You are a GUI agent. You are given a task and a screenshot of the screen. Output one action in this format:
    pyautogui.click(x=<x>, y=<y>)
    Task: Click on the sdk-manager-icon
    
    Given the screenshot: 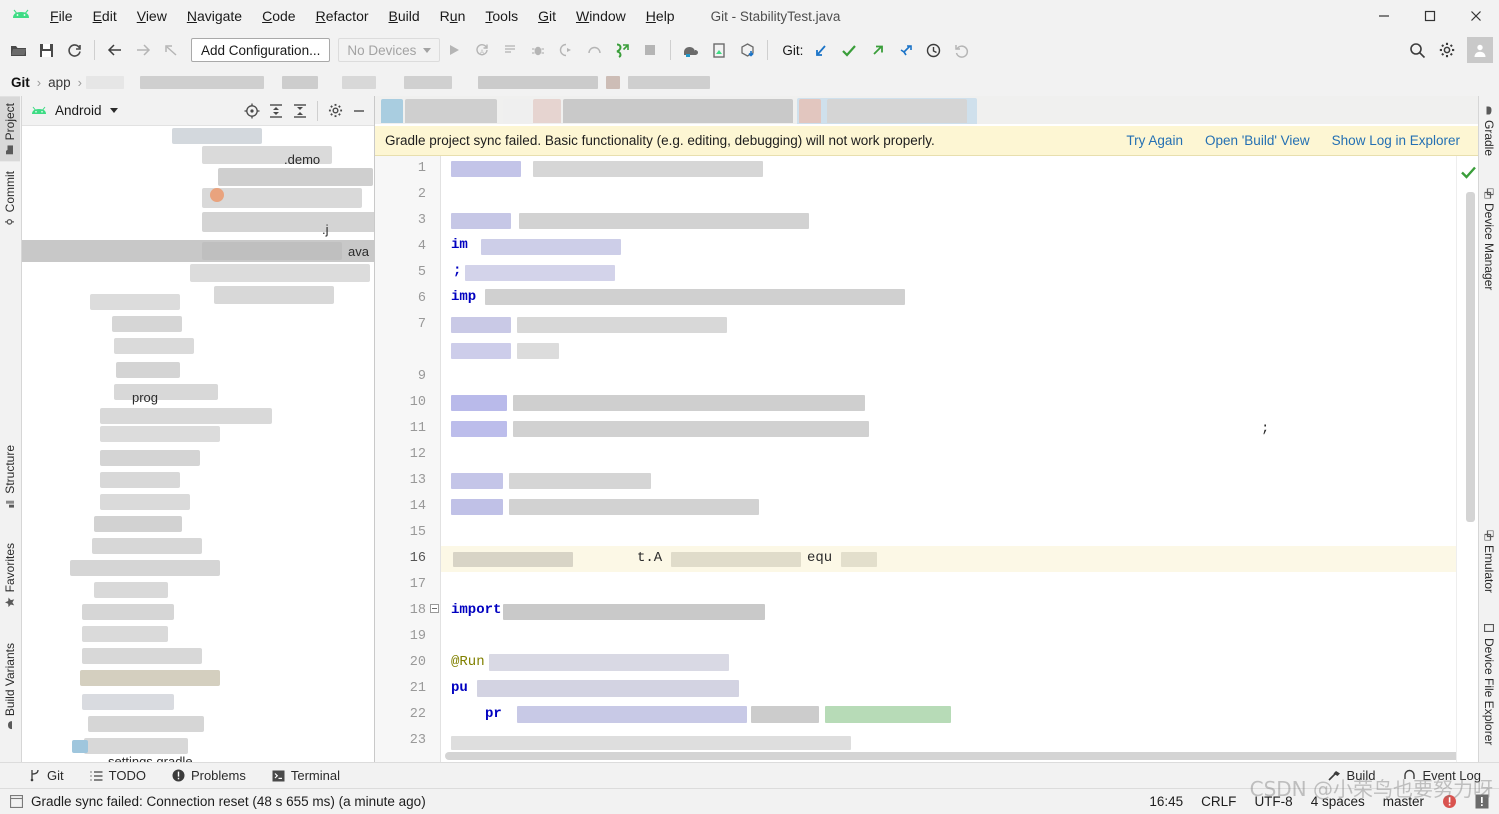 What is the action you would take?
    pyautogui.click(x=747, y=50)
    